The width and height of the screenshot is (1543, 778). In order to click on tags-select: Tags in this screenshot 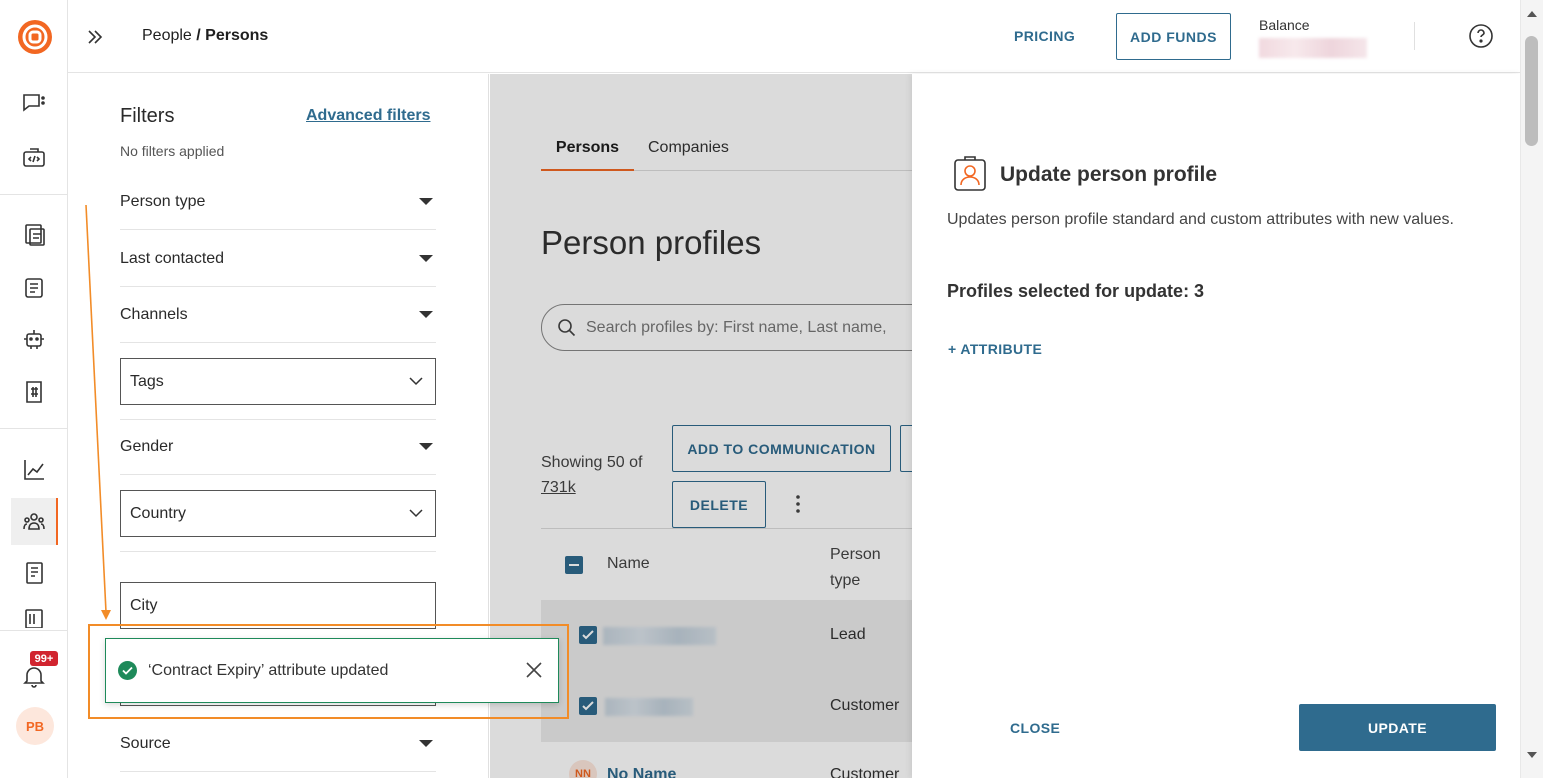, I will do `click(278, 381)`.